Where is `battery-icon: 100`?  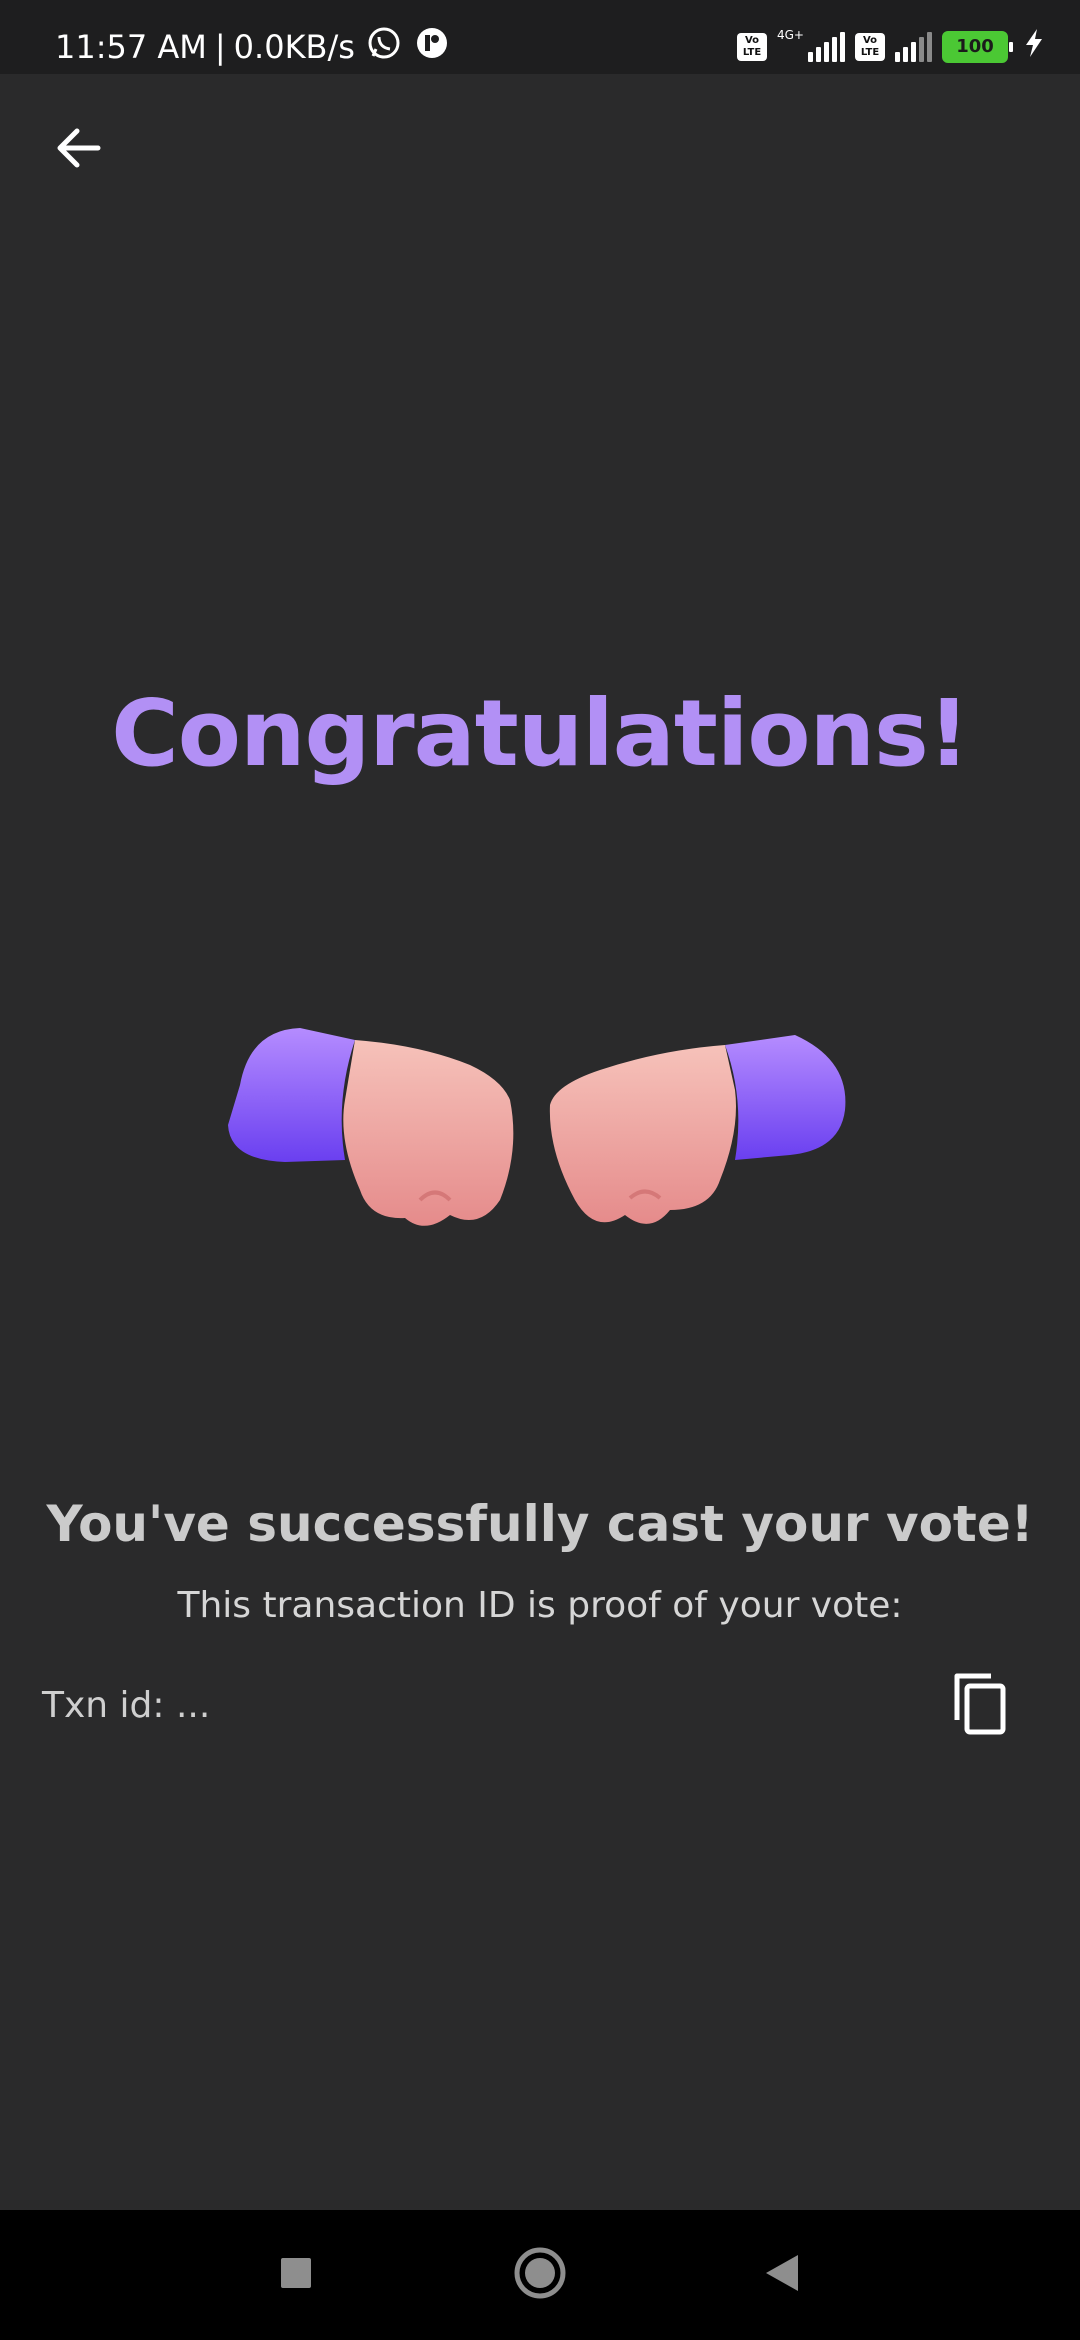
battery-icon: 100 is located at coordinates (977, 46).